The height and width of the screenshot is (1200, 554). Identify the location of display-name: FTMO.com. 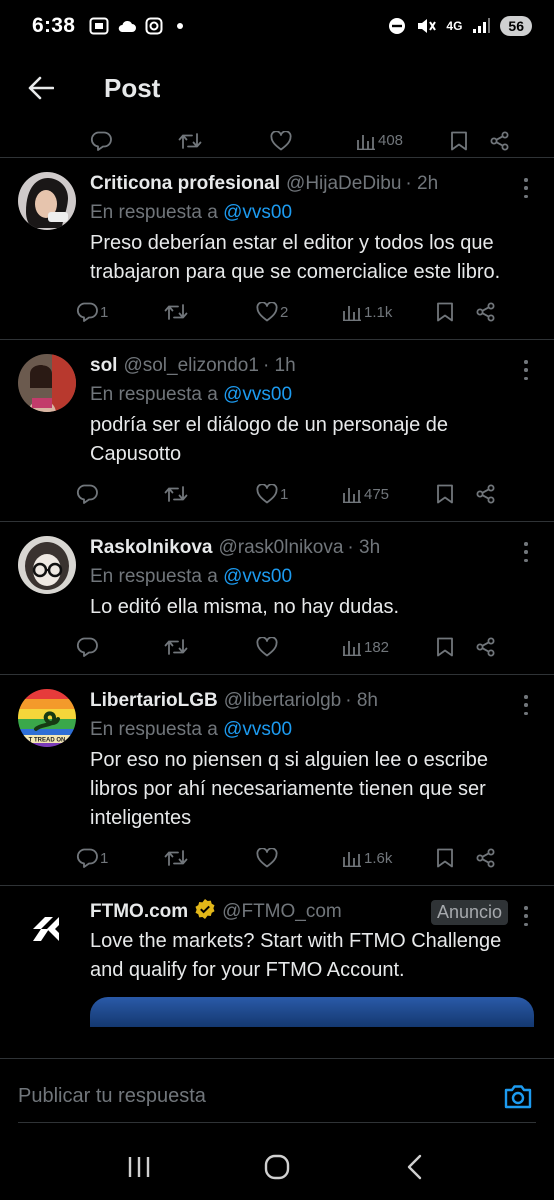
(139, 912).